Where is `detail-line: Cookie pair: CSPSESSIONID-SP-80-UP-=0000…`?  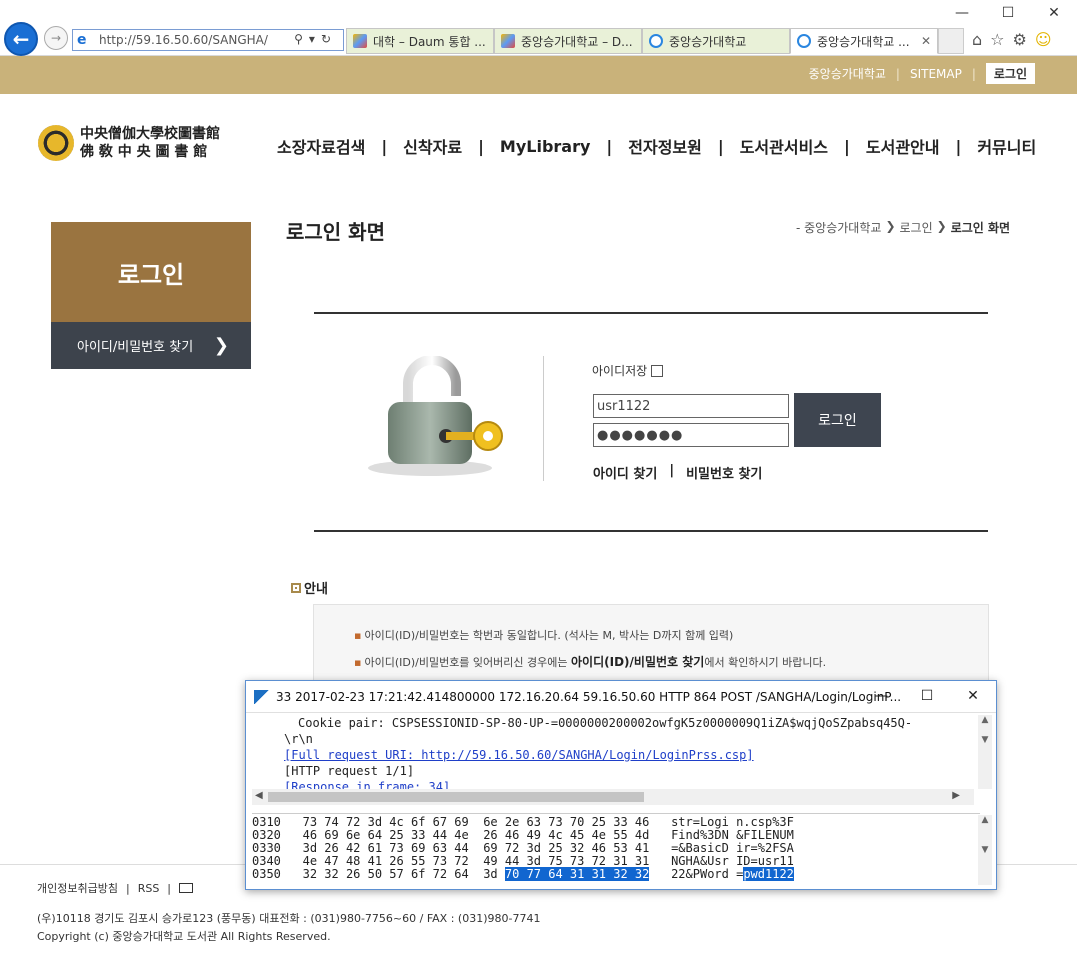
detail-line: Cookie pair: CSPSESSIONID-SP-80-UP-=0000… is located at coordinates (605, 723).